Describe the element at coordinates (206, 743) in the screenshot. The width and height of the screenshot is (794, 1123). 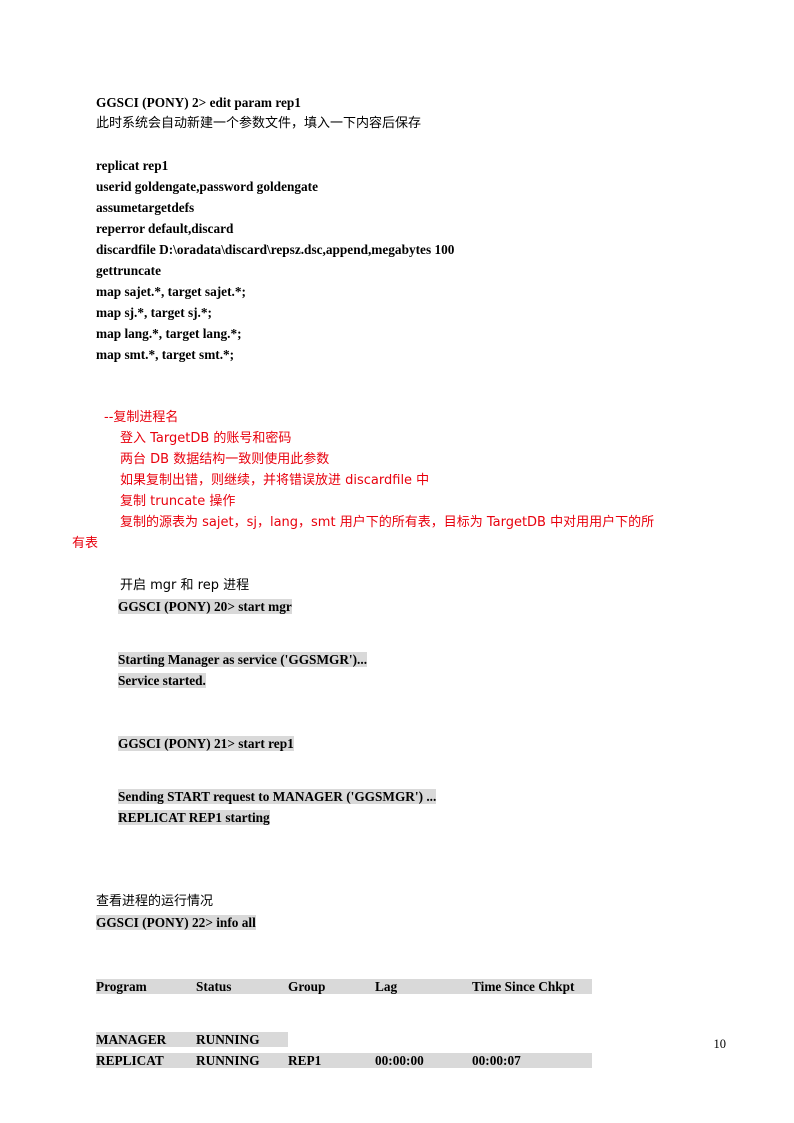
I see `command-start-rep1-text: GGSCI (PONY) 21> start rep1` at that location.